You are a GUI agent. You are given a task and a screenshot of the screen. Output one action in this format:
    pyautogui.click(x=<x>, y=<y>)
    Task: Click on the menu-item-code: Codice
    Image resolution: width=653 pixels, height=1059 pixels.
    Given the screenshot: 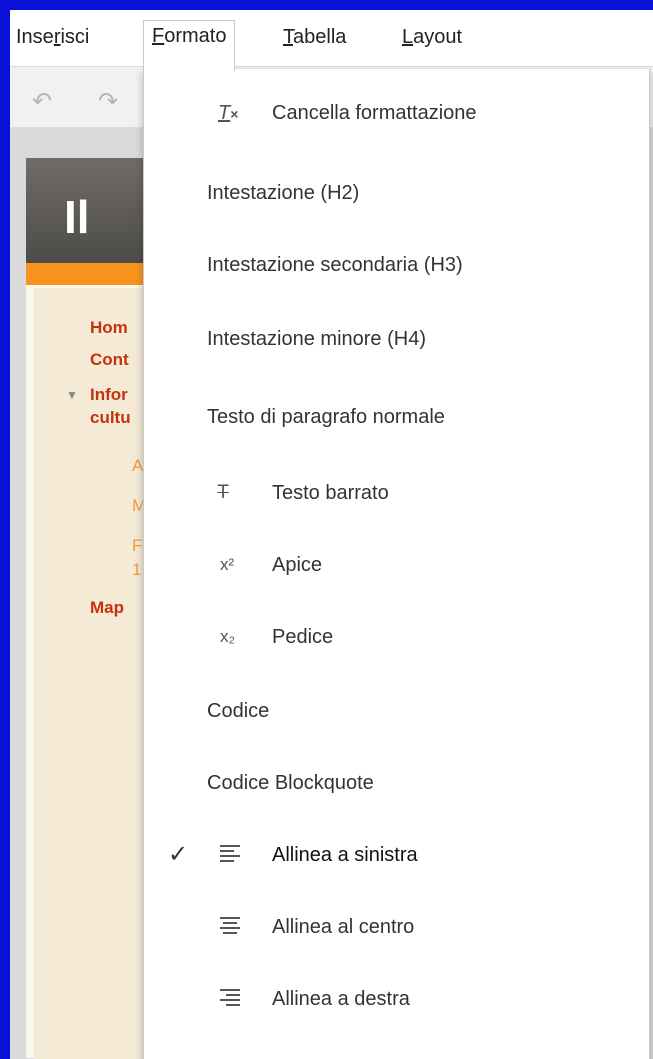 What is the action you would take?
    pyautogui.click(x=396, y=711)
    